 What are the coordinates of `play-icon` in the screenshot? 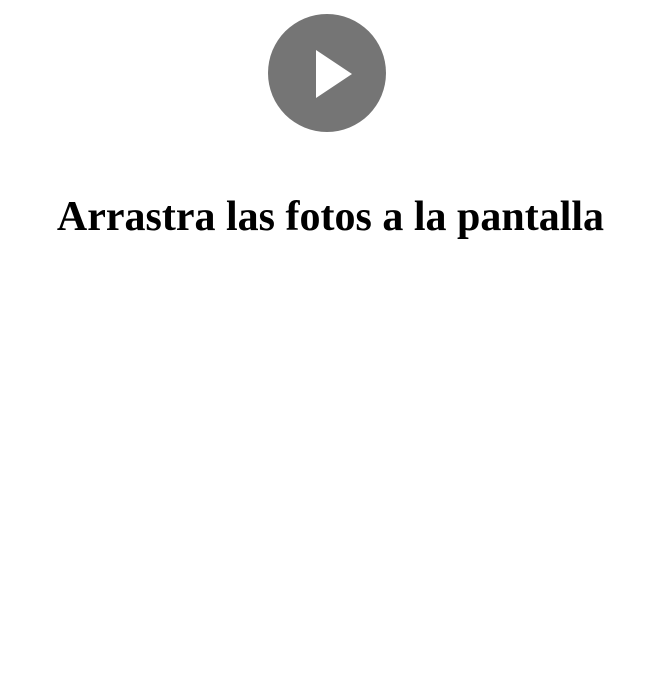 It's located at (334, 74).